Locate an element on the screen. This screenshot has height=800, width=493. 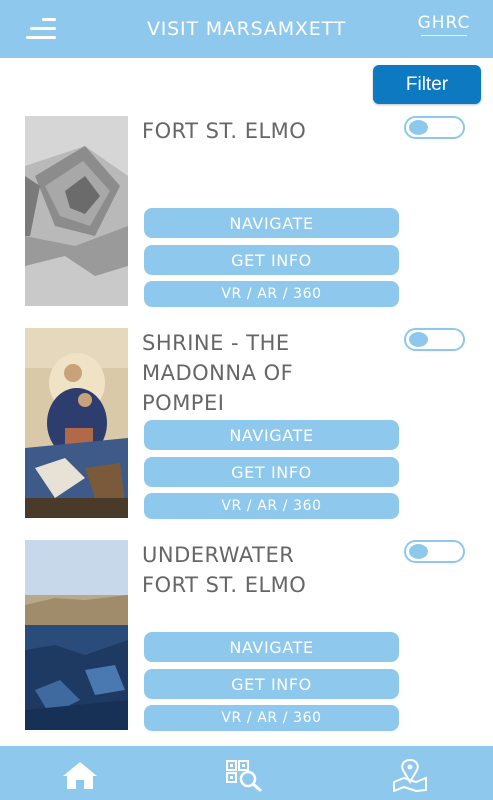
site-thumbnail-fort-st-elmo is located at coordinates (76, 211).